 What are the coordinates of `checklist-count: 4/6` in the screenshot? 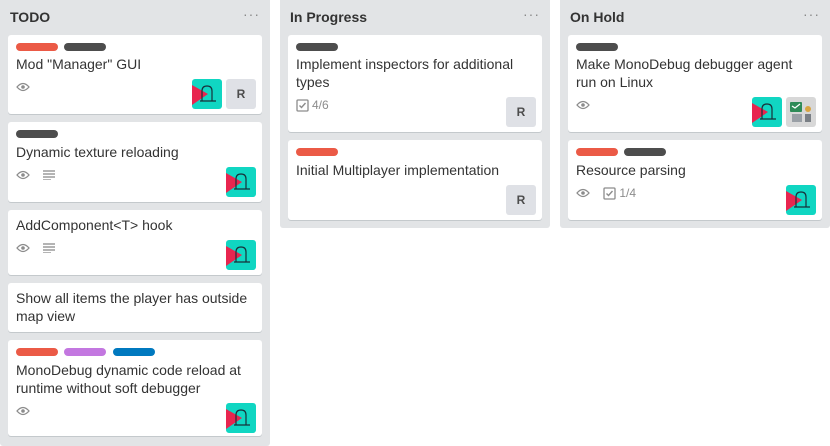 It's located at (320, 105).